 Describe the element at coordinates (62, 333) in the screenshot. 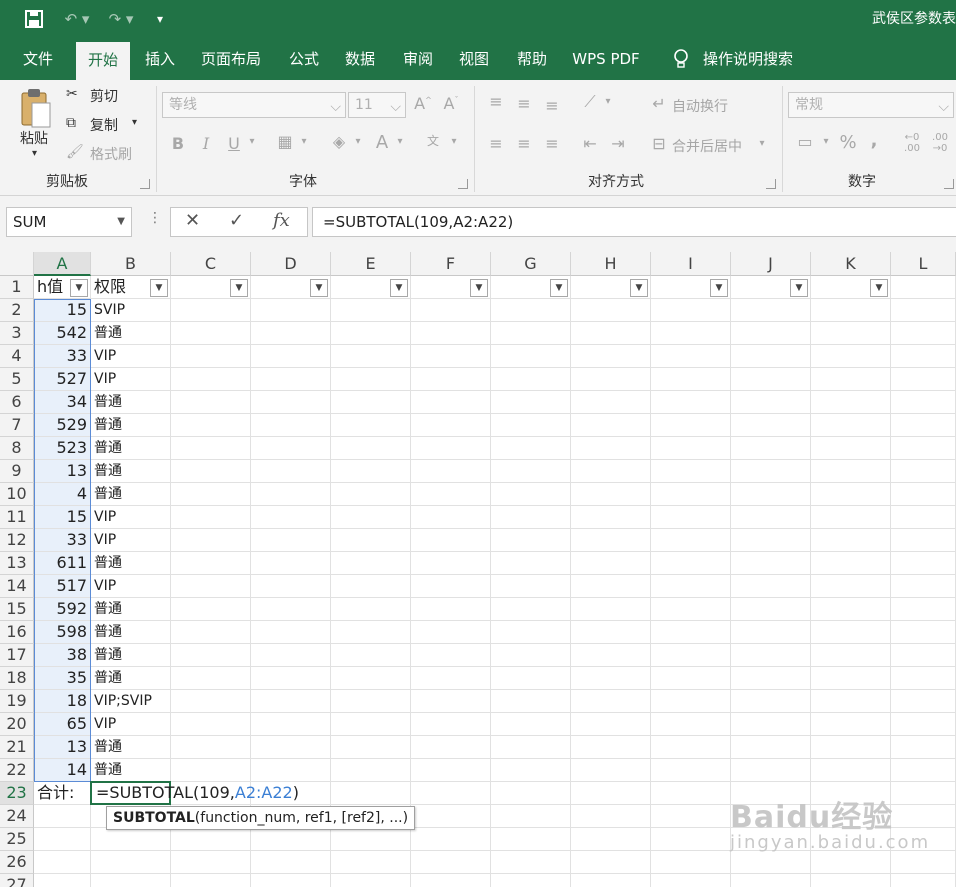

I see `data-cell-a: 542` at that location.